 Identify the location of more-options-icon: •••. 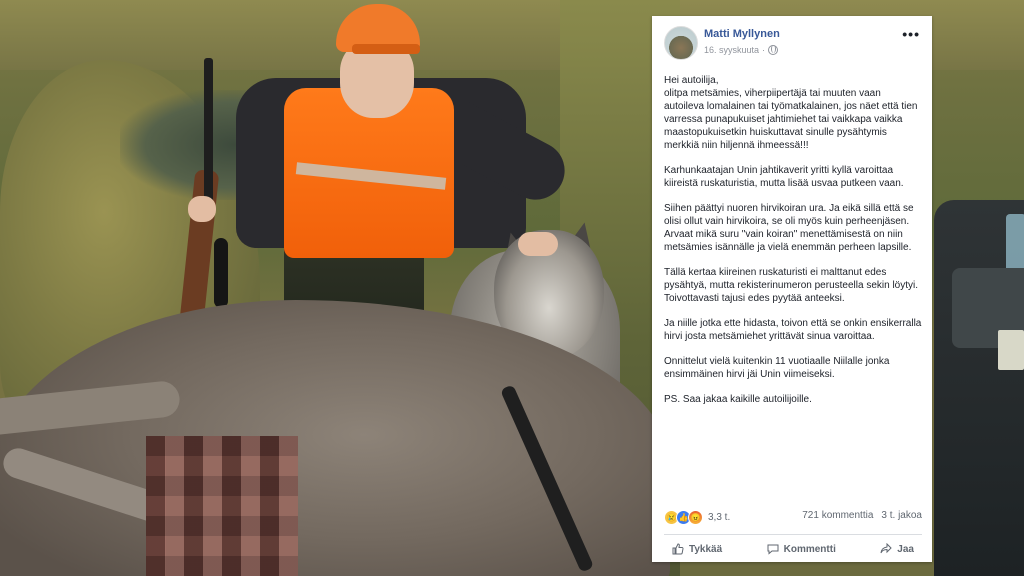
(911, 34).